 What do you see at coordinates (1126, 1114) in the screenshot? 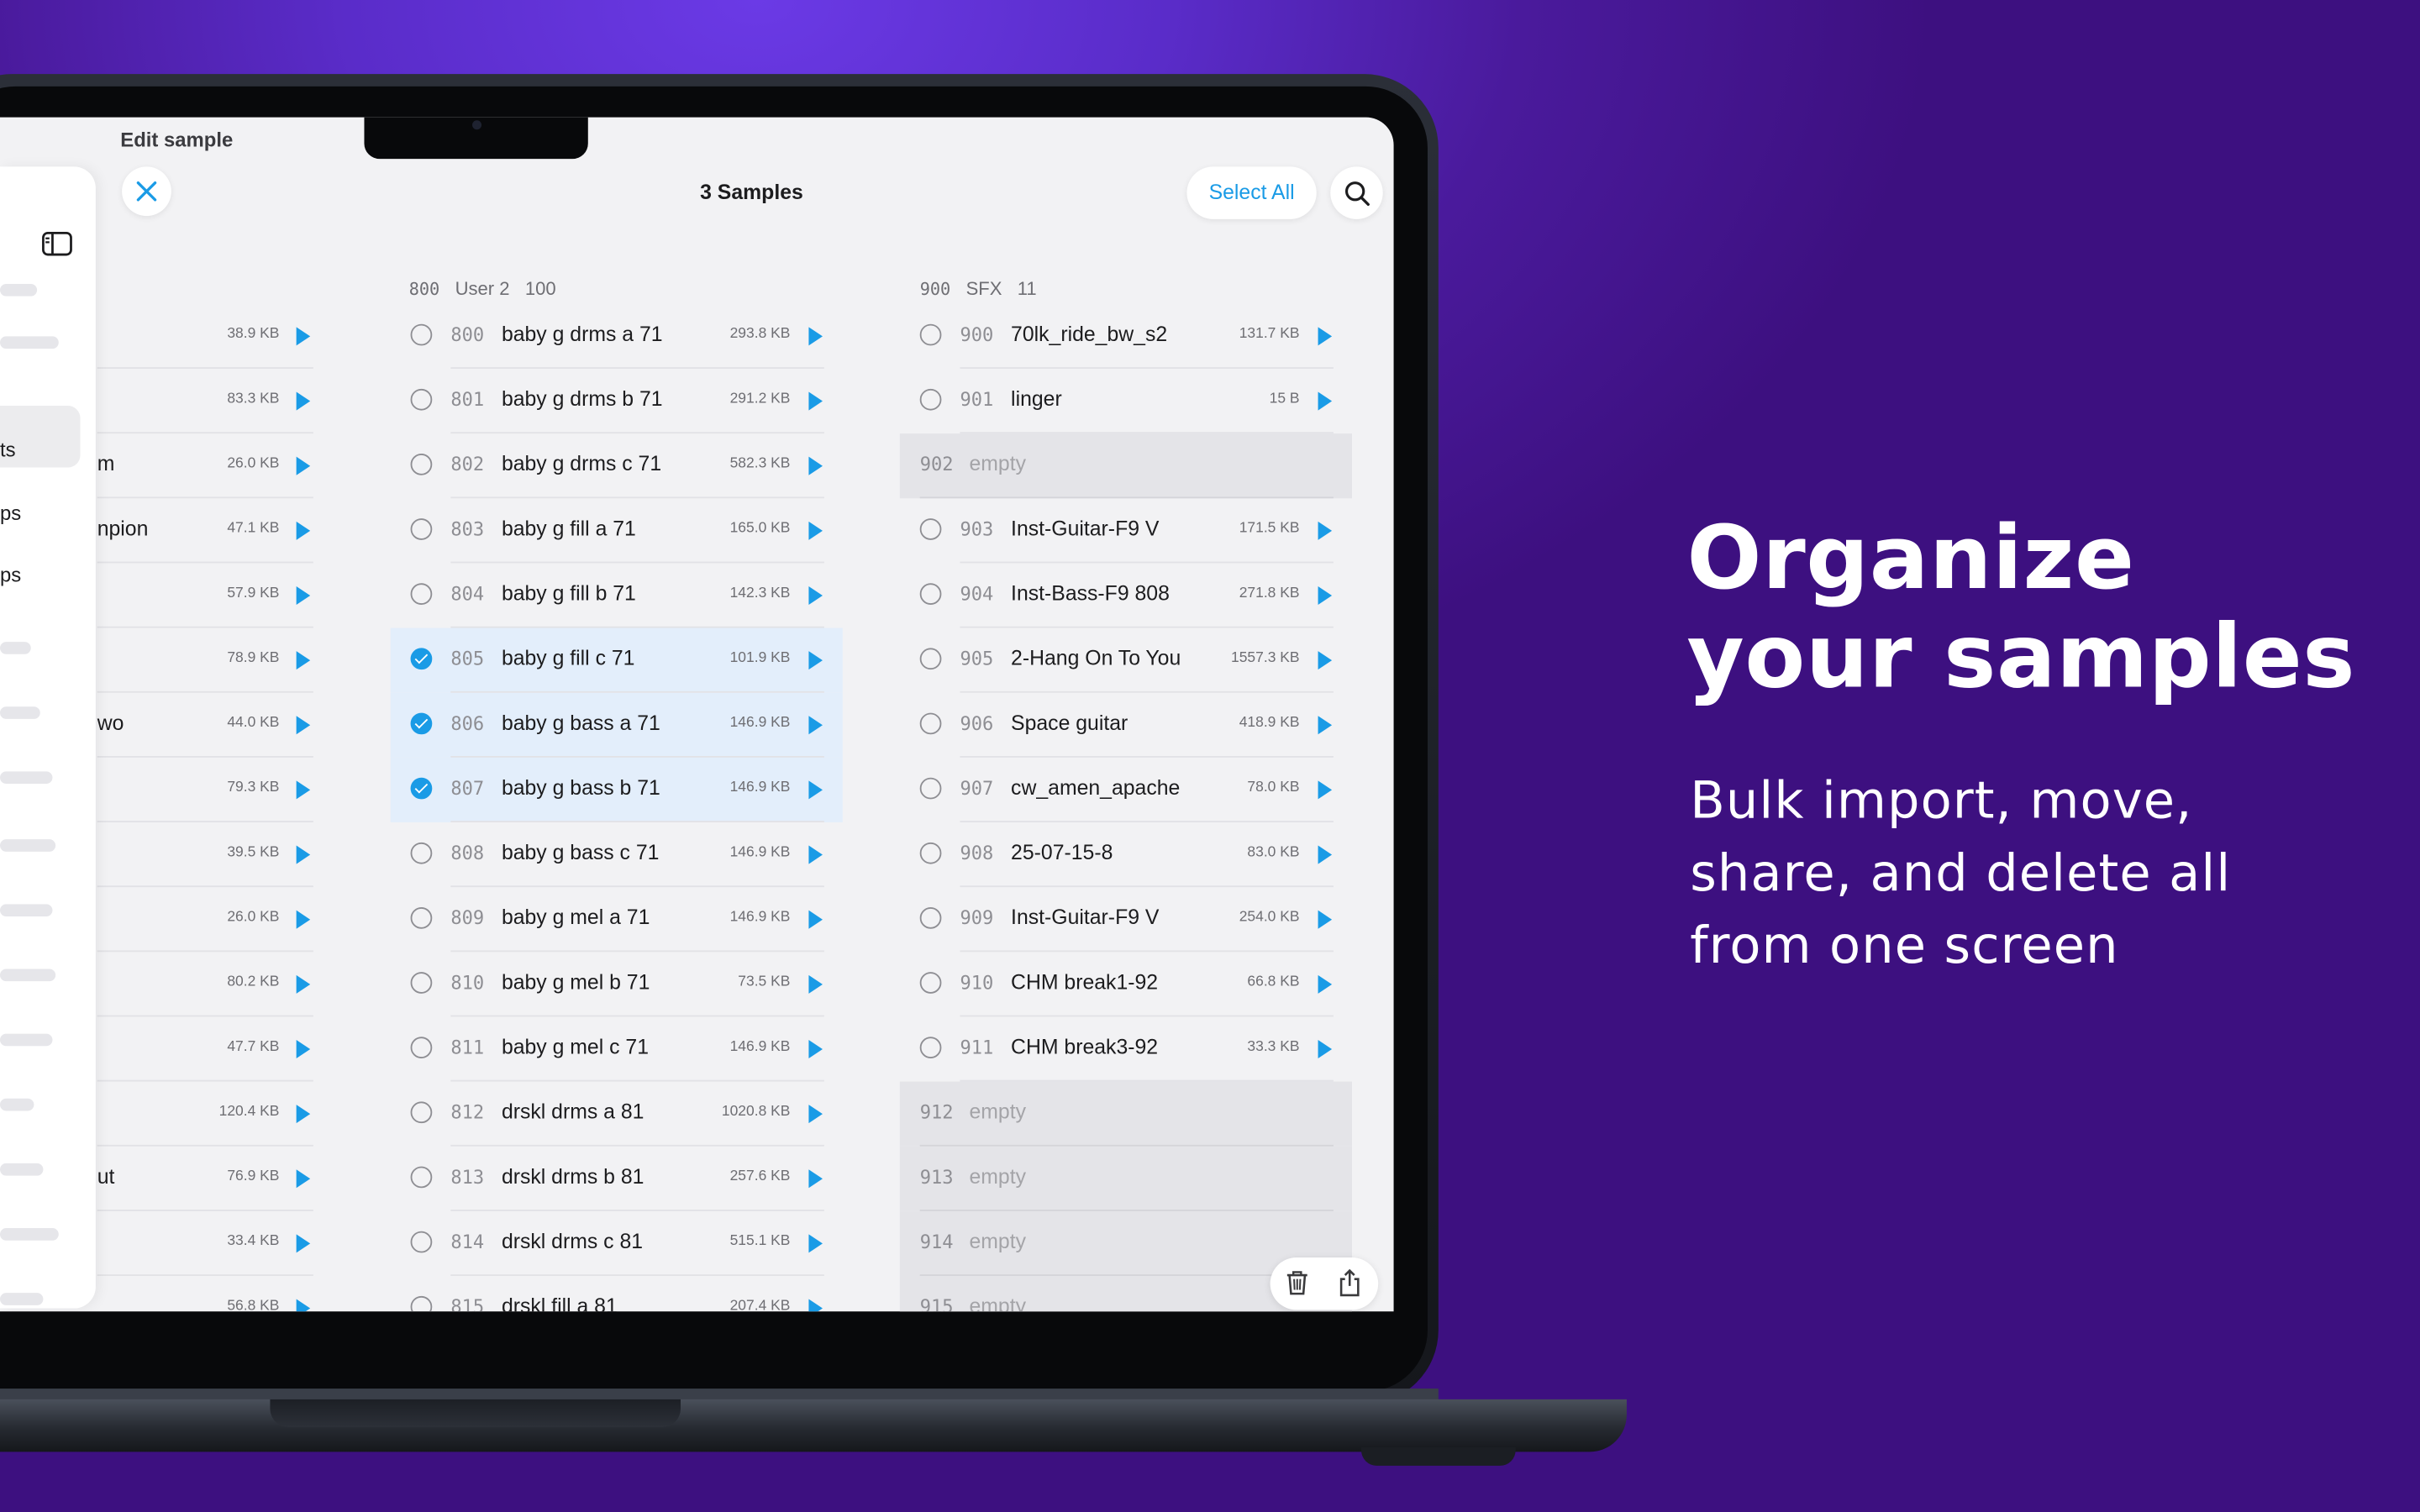
I see `empty-slot-row: 912 empty` at bounding box center [1126, 1114].